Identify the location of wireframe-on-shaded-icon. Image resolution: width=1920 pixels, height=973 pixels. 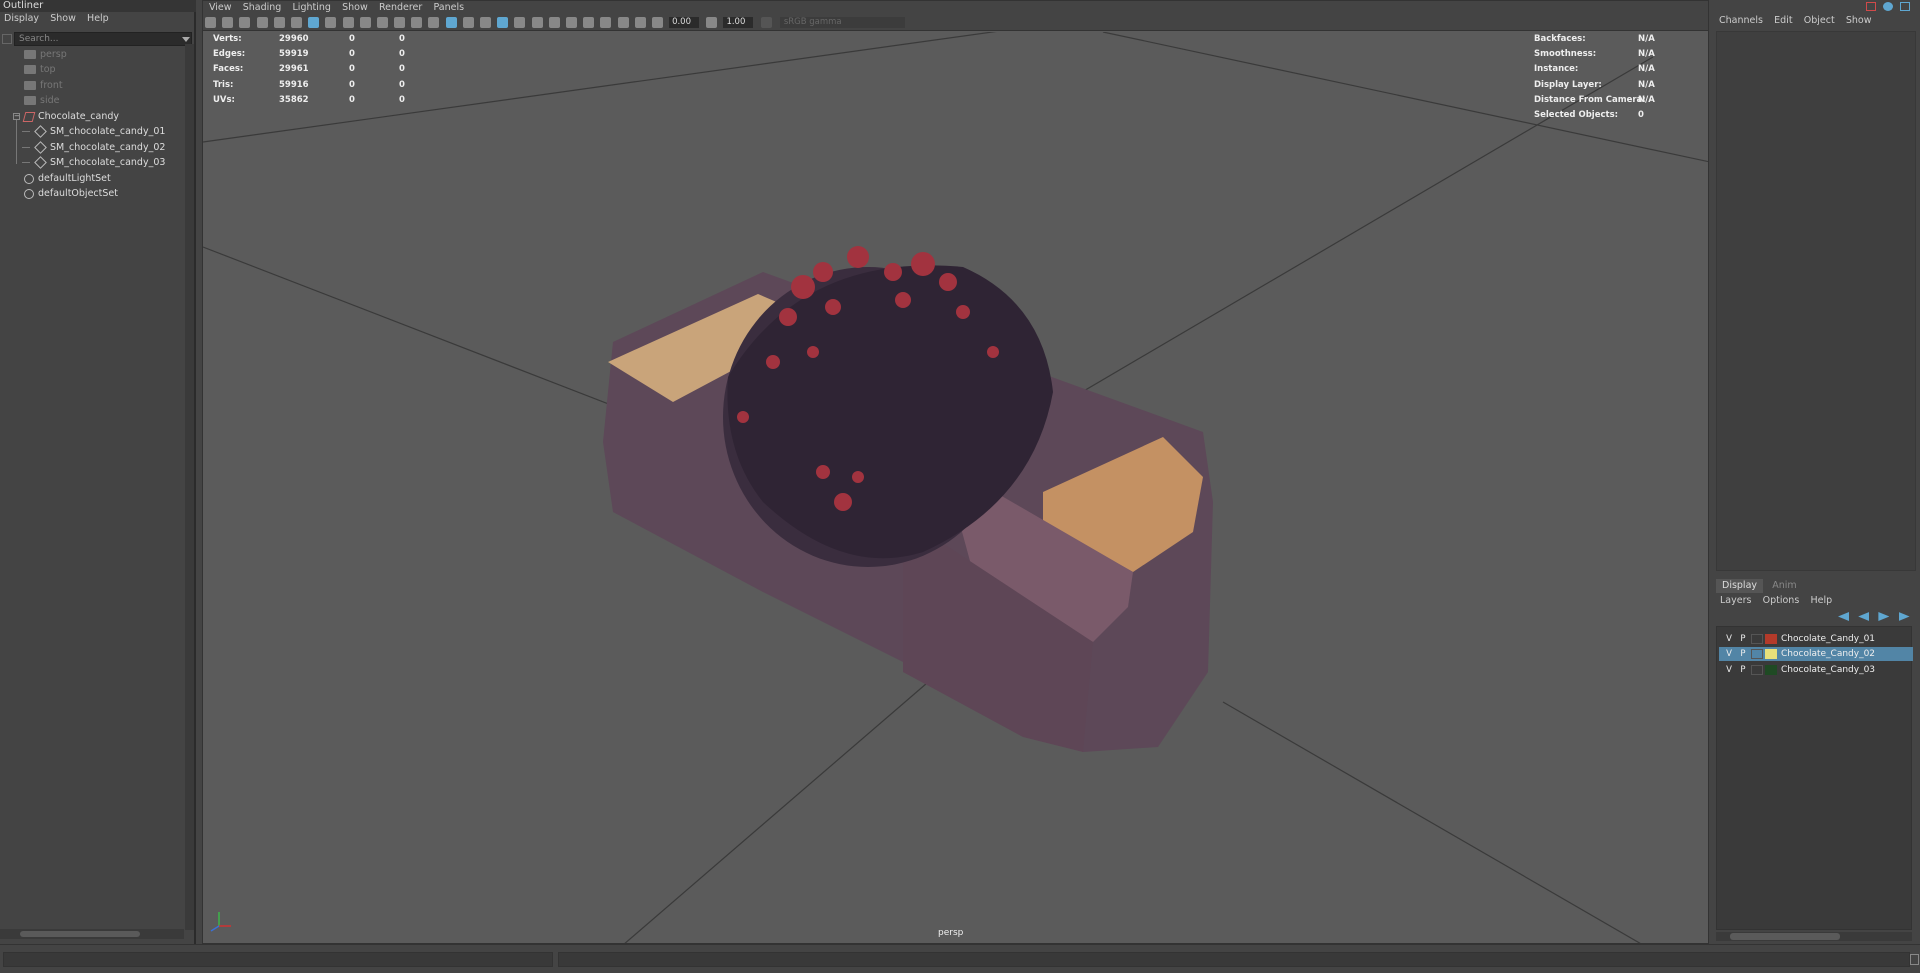
(468, 22).